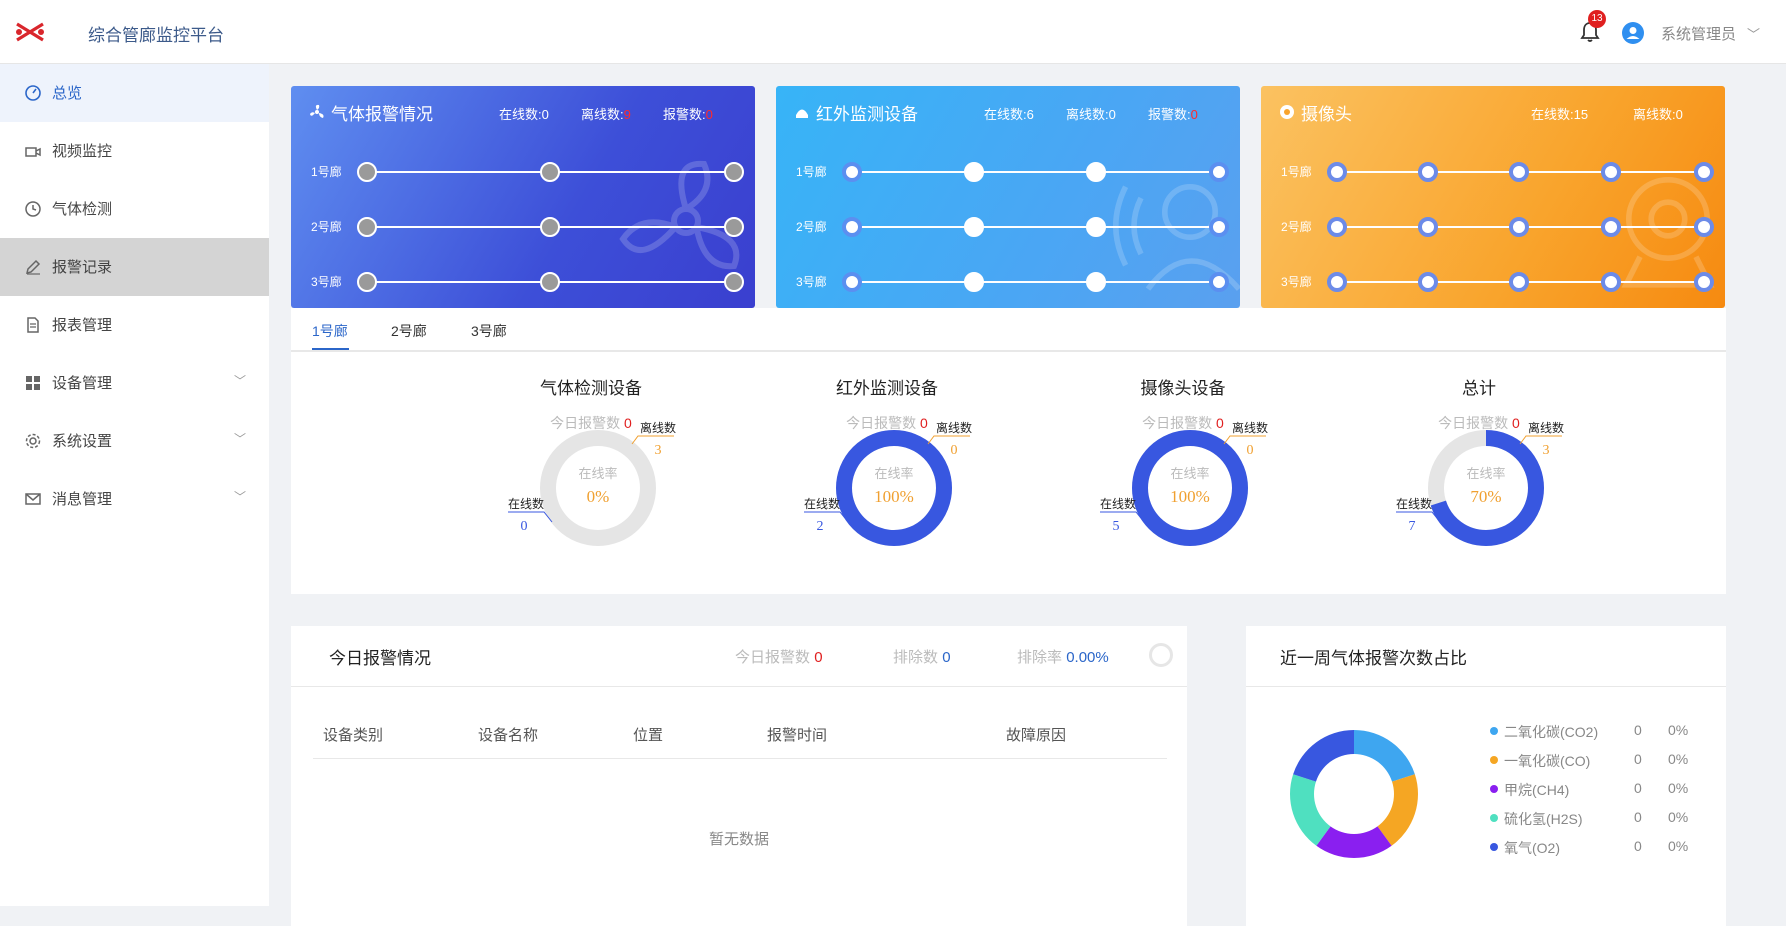  I want to click on rate-value: 0%, so click(598, 496).